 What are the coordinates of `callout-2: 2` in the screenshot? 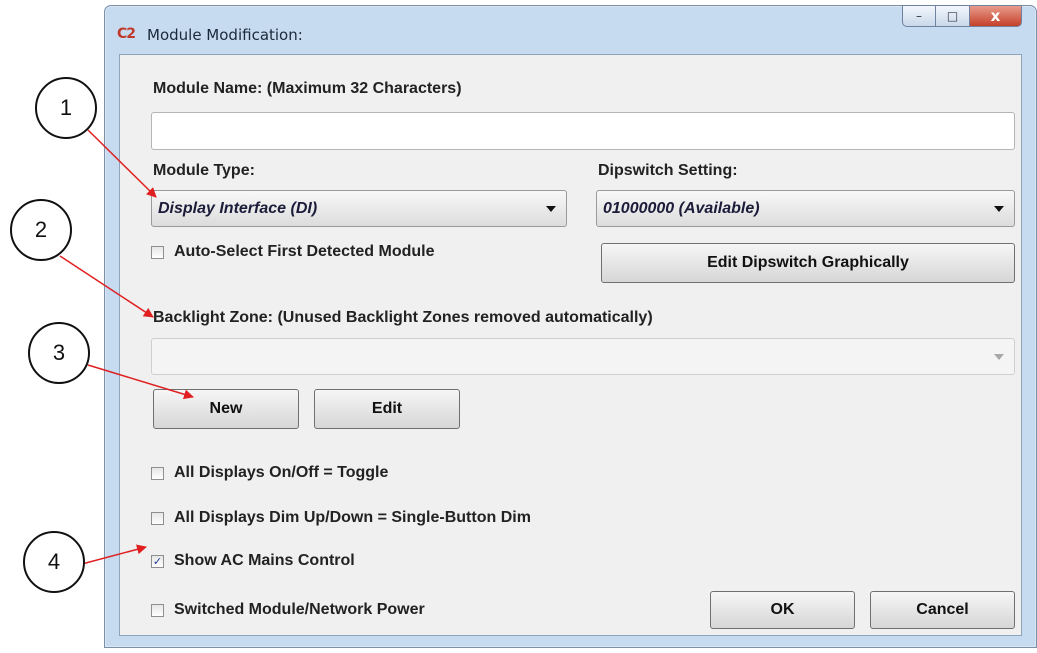 It's located at (41, 230).